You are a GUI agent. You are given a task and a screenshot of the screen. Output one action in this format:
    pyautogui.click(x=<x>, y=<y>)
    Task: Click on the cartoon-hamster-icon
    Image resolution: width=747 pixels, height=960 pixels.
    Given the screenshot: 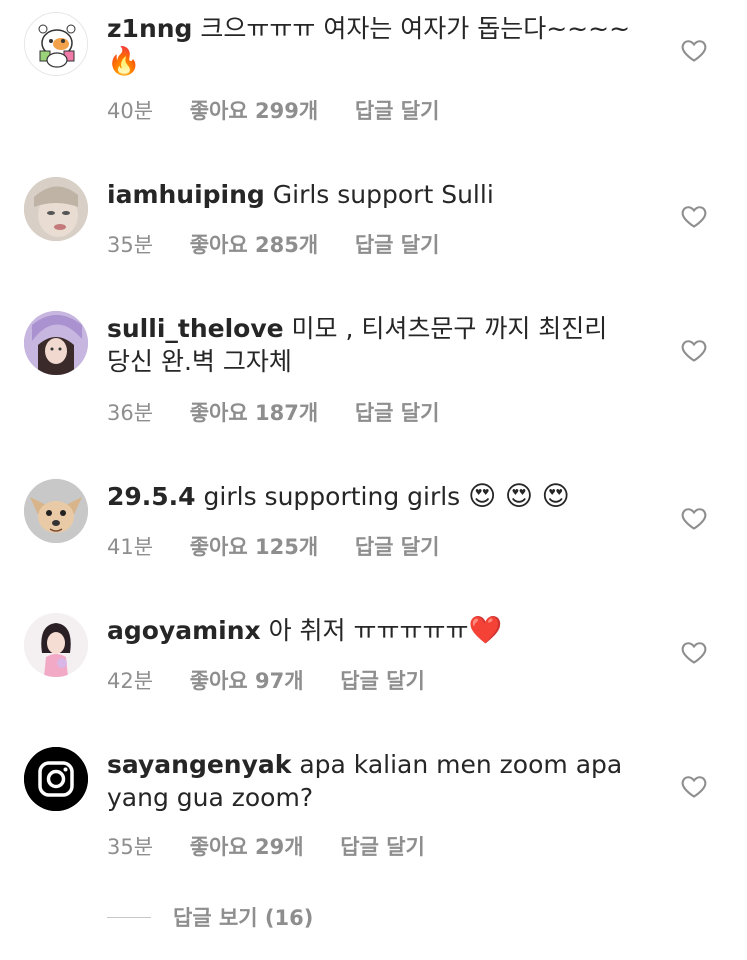 What is the action you would take?
    pyautogui.click(x=56, y=44)
    